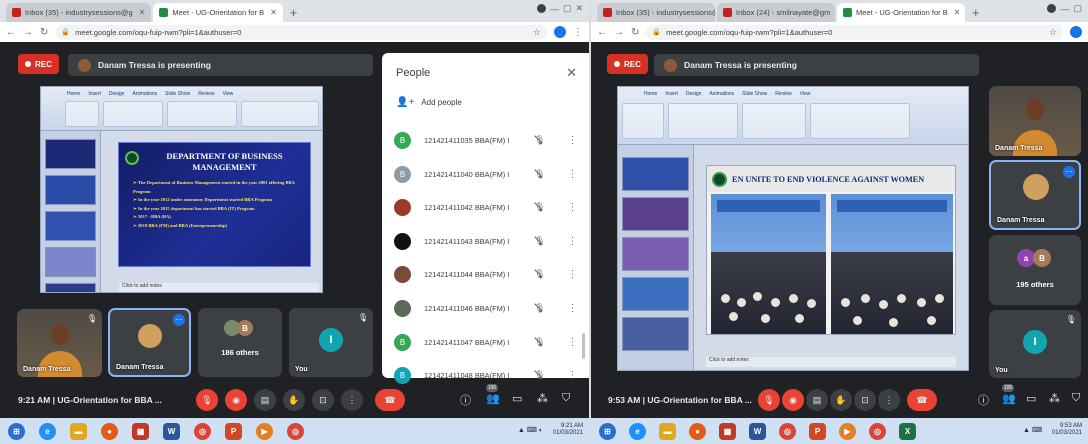 The height and width of the screenshot is (444, 1088). What do you see at coordinates (1035, 121) in the screenshot?
I see `participant-tile: Danam Tressa` at bounding box center [1035, 121].